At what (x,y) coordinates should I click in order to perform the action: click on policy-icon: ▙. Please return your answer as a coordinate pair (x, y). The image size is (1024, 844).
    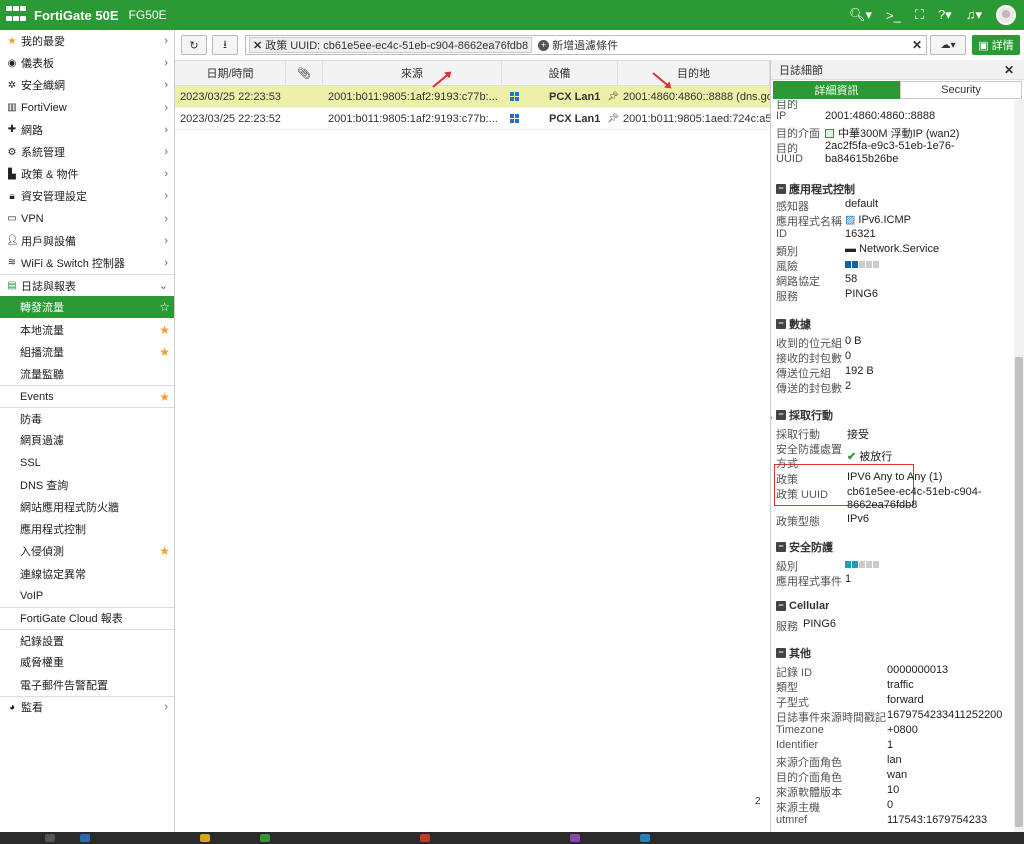
    Looking at the image, I should click on (12, 174).